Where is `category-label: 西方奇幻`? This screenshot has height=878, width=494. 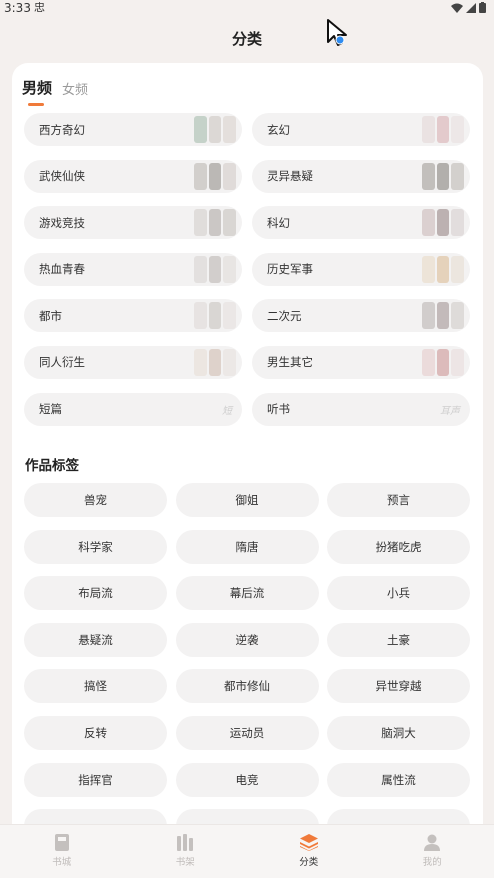
category-label: 西方奇幻 is located at coordinates (62, 129).